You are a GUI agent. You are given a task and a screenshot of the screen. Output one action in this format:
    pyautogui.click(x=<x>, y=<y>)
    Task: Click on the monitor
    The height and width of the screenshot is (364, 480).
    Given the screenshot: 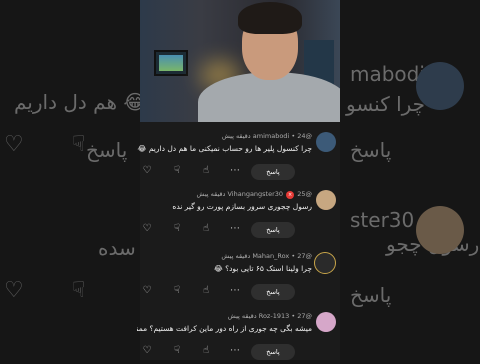 What is the action you would take?
    pyautogui.click(x=171, y=63)
    